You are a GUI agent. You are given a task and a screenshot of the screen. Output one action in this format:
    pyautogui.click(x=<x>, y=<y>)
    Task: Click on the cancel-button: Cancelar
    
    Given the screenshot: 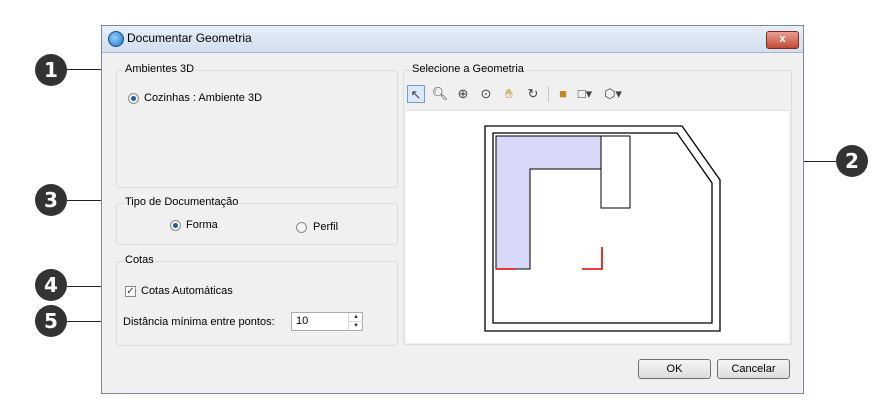 What is the action you would take?
    pyautogui.click(x=753, y=369)
    